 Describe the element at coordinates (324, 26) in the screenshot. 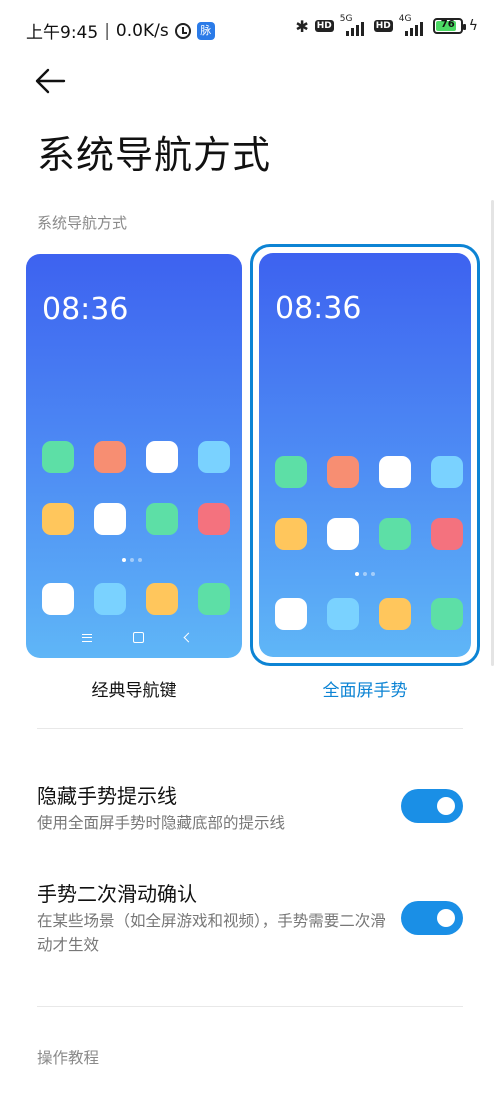

I see `hd-badge-1: HD` at that location.